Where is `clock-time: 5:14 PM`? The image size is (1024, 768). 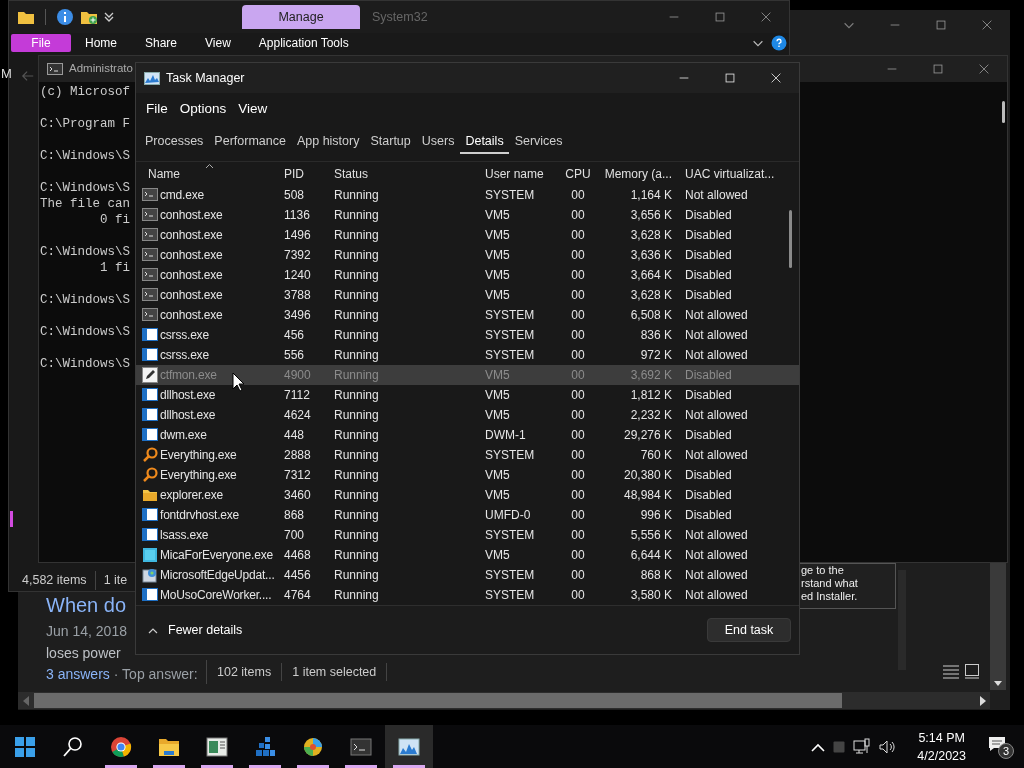
clock-time: 5:14 PM is located at coordinates (941, 737).